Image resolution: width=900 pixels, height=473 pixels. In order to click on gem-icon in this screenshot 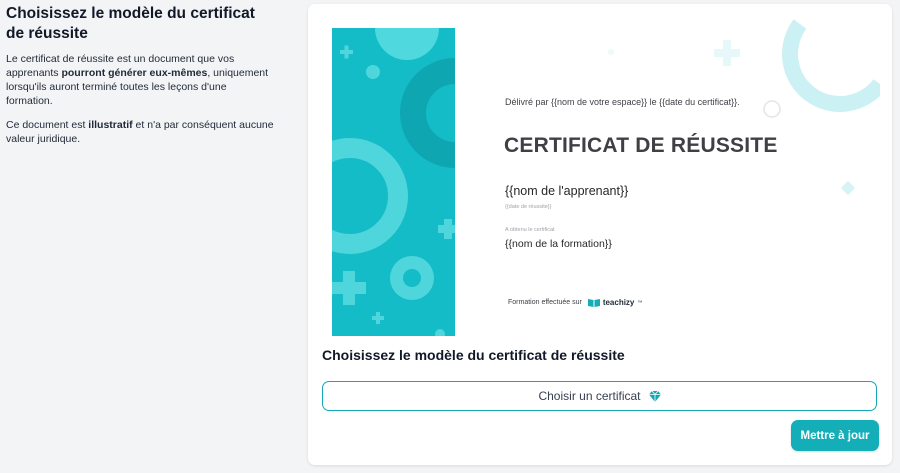, I will do `click(654, 396)`.